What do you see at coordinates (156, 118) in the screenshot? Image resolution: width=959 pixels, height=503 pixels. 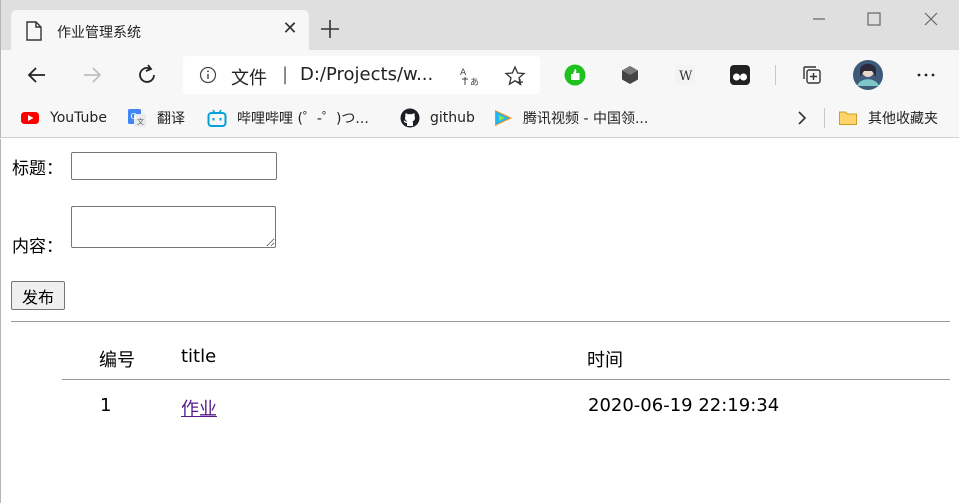 I see `bookmark-translate: G 文 翻译` at bounding box center [156, 118].